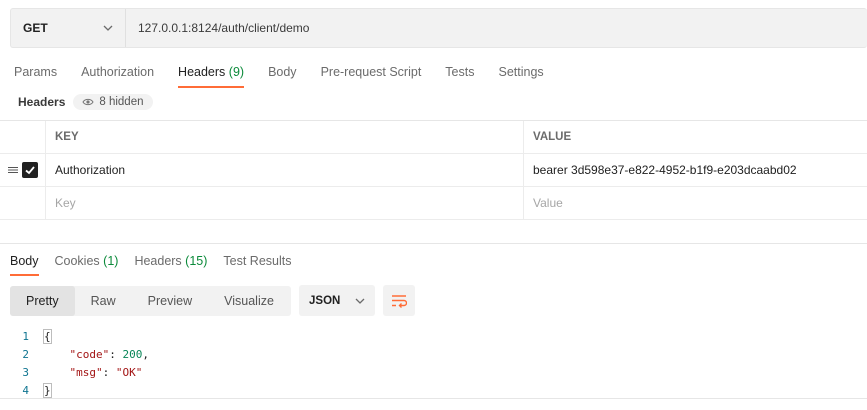 This screenshot has height=410, width=867. Describe the element at coordinates (433, 243) in the screenshot. I see `request-response-divider` at that location.